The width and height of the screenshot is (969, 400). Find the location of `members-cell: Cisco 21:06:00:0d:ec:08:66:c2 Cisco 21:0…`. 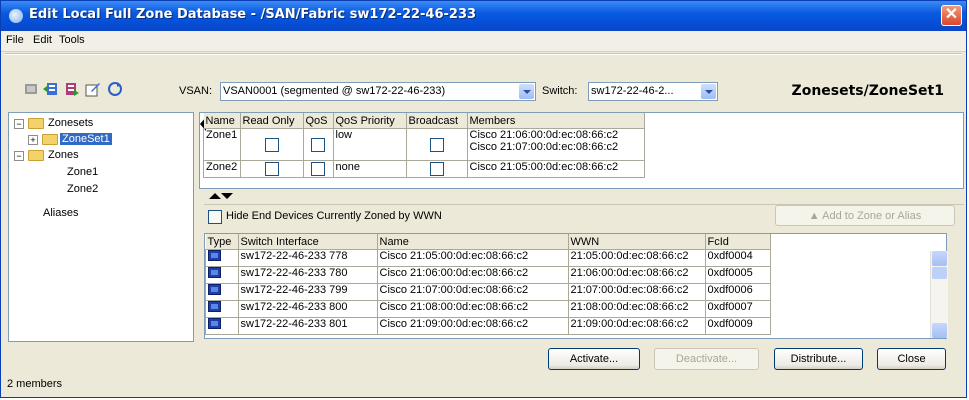

members-cell: Cisco 21:06:00:0d:ec:08:66:c2 Cisco 21:0… is located at coordinates (555, 144).